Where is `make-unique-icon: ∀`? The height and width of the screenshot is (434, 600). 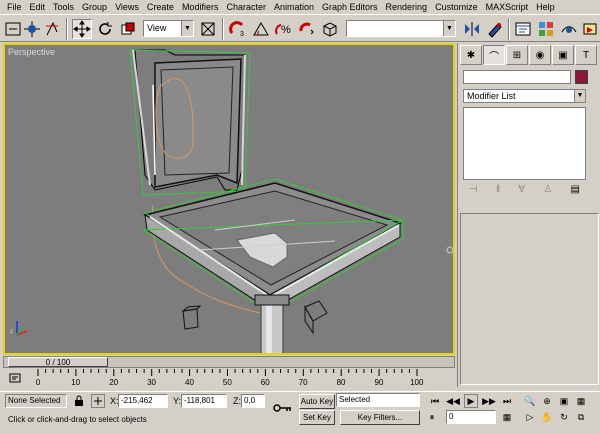
make-unique-icon: ∀ is located at coordinates (521, 192).